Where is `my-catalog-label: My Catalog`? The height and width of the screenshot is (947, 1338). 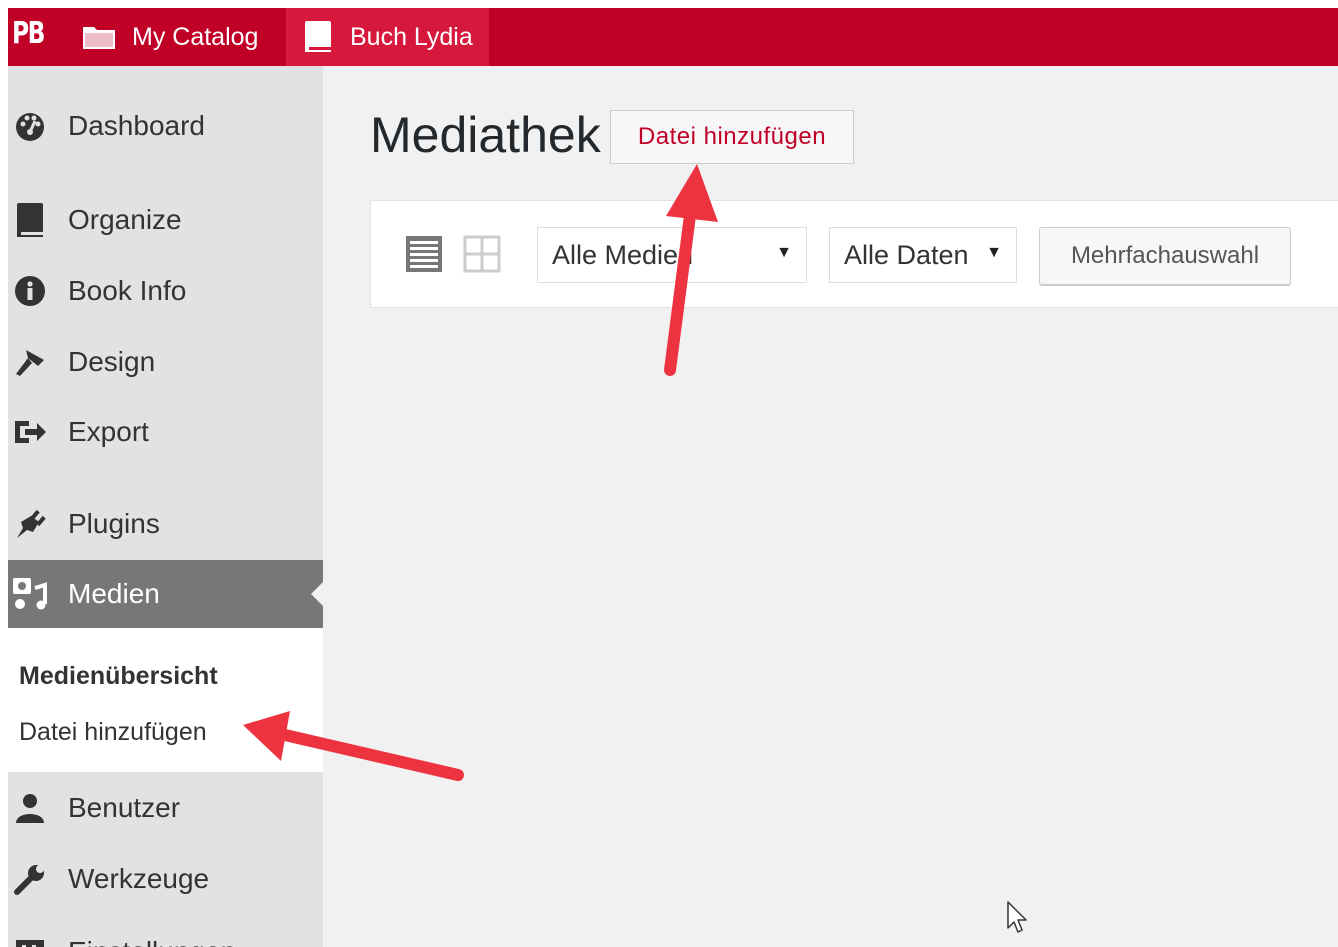 my-catalog-label: My Catalog is located at coordinates (195, 36).